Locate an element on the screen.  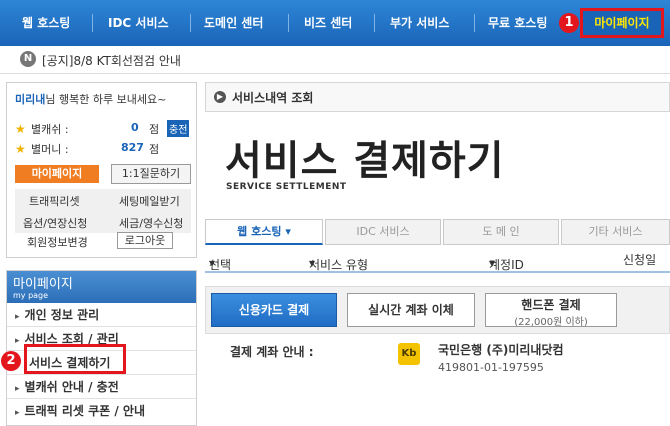
phone-payment-button: 핸드폰 결제 (22,000원 이하) is located at coordinates (551, 310).